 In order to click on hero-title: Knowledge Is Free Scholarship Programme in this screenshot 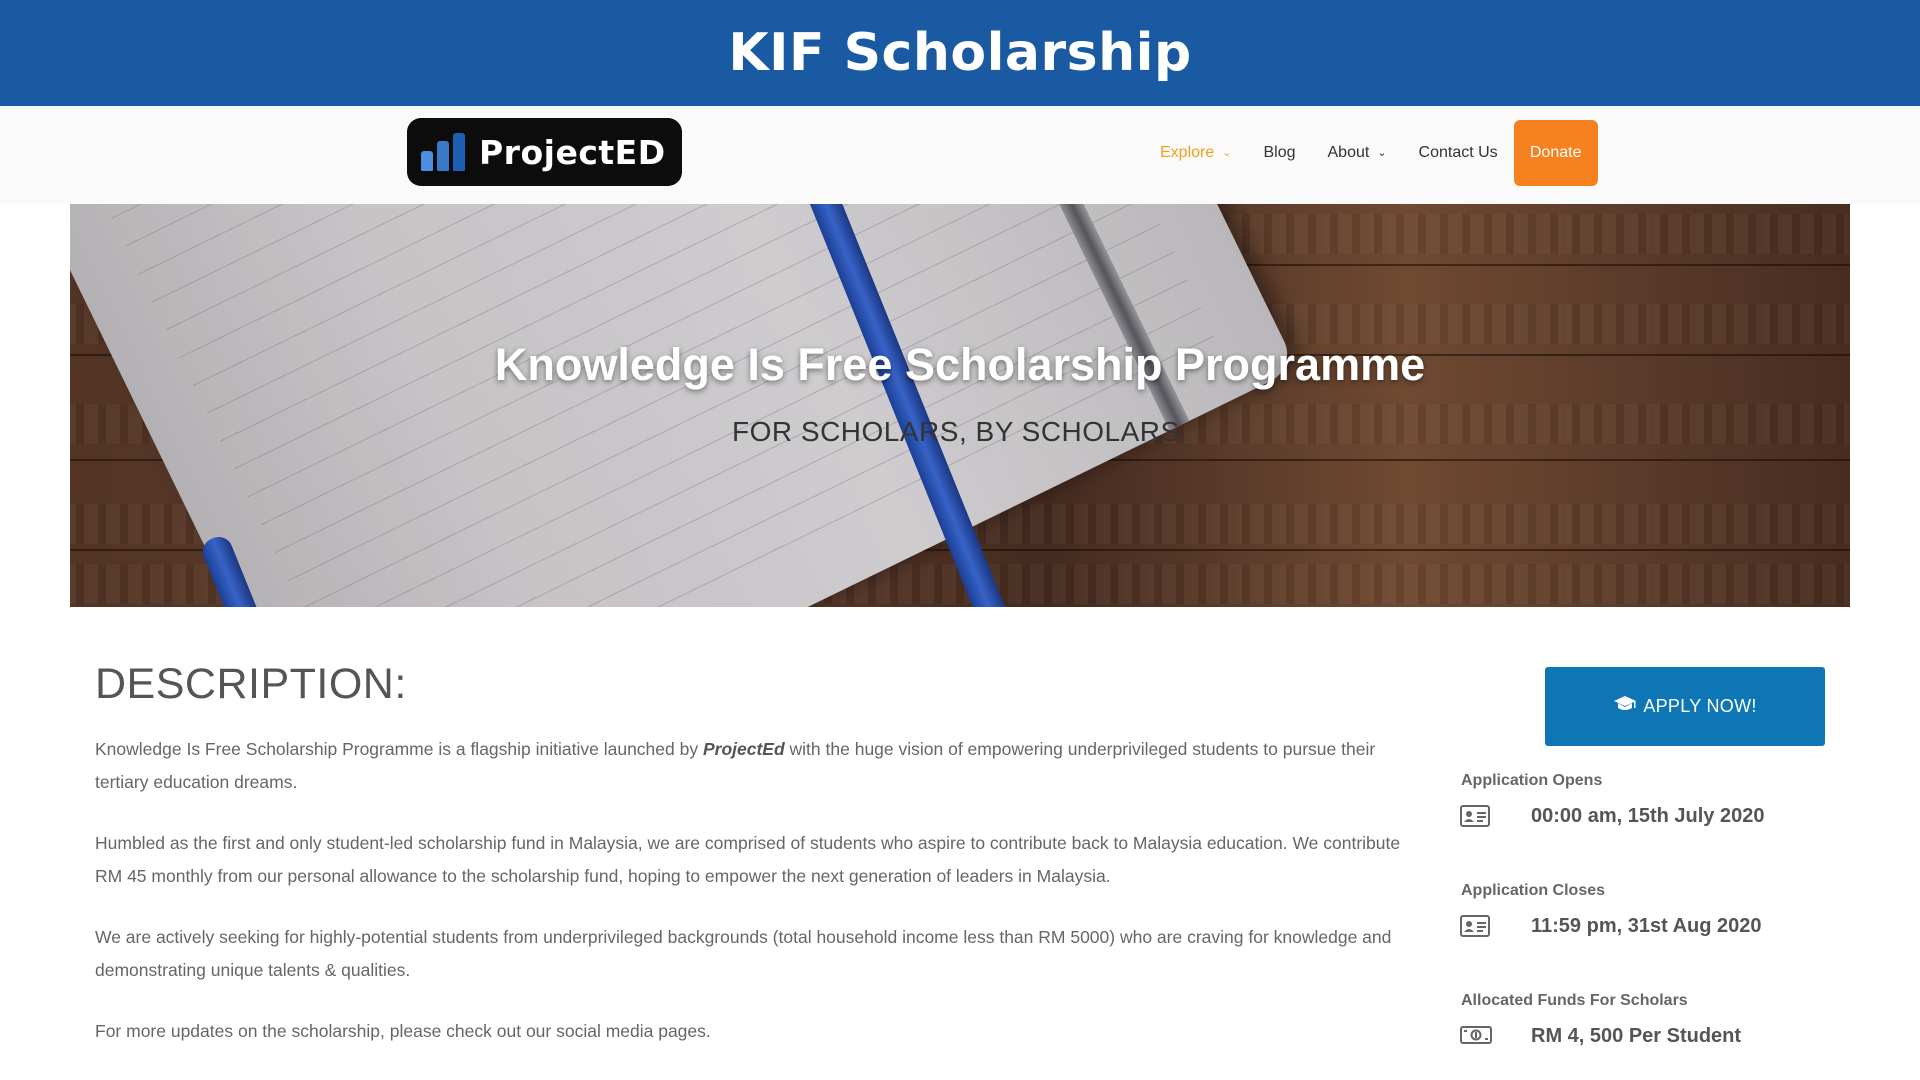, I will do `click(960, 364)`.